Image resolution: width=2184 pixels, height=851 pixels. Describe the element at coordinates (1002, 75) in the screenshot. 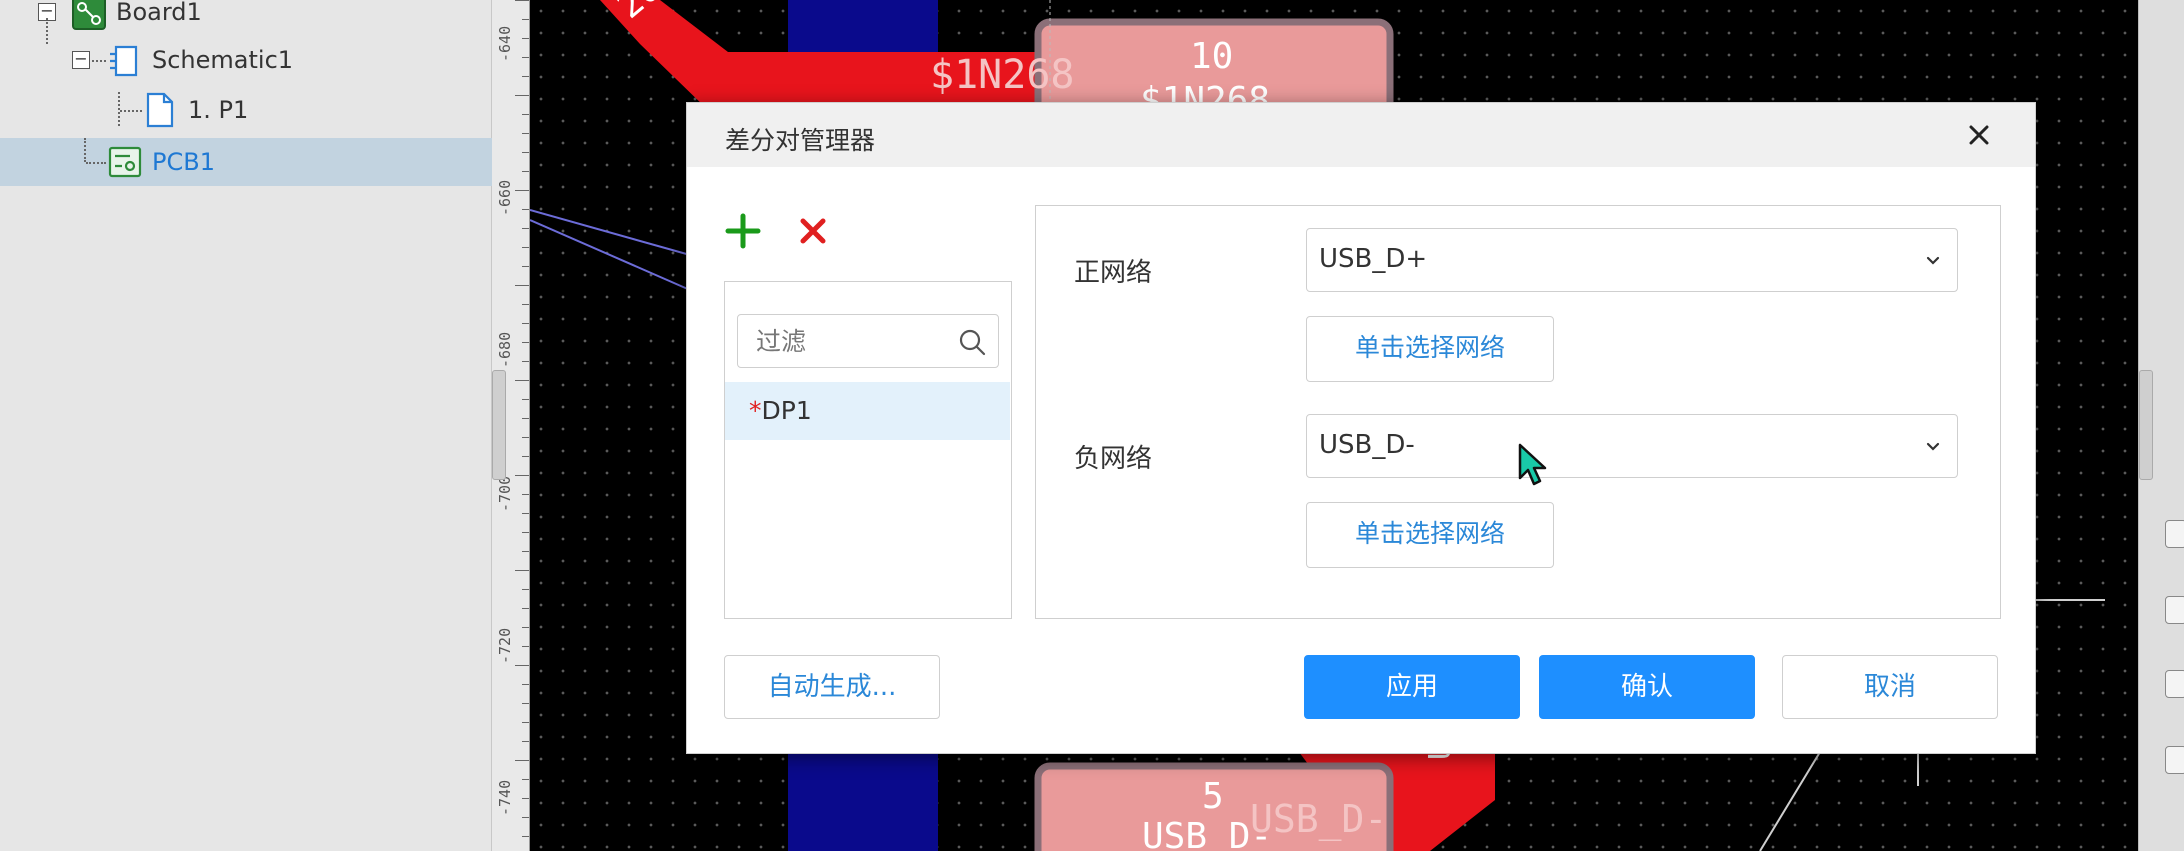

I see `net-label: $1N268` at that location.